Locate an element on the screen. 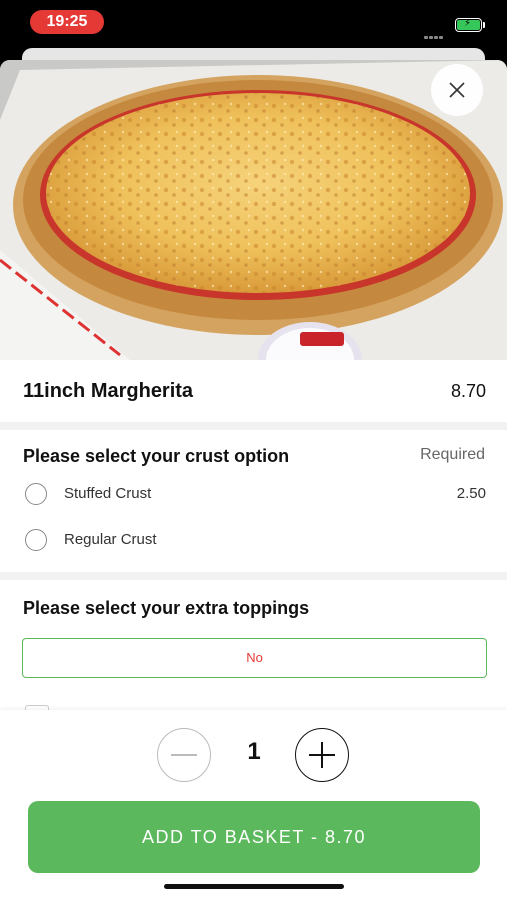 Image resolution: width=507 pixels, height=900 pixels. signal-icon is located at coordinates (436, 32).